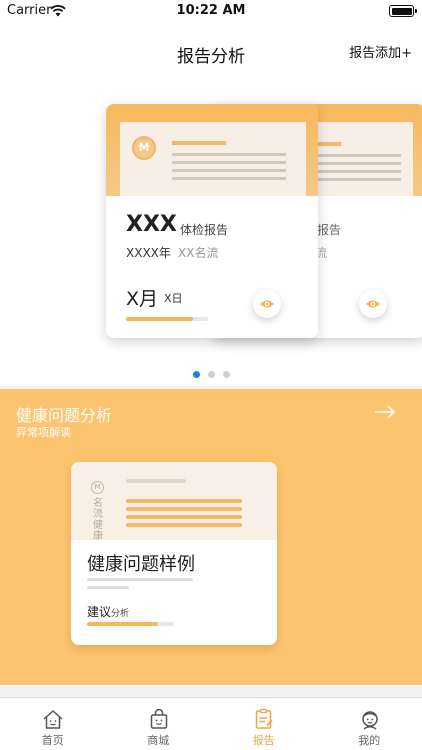  I want to click on health-card-cover: M 名流健康, so click(174, 502).